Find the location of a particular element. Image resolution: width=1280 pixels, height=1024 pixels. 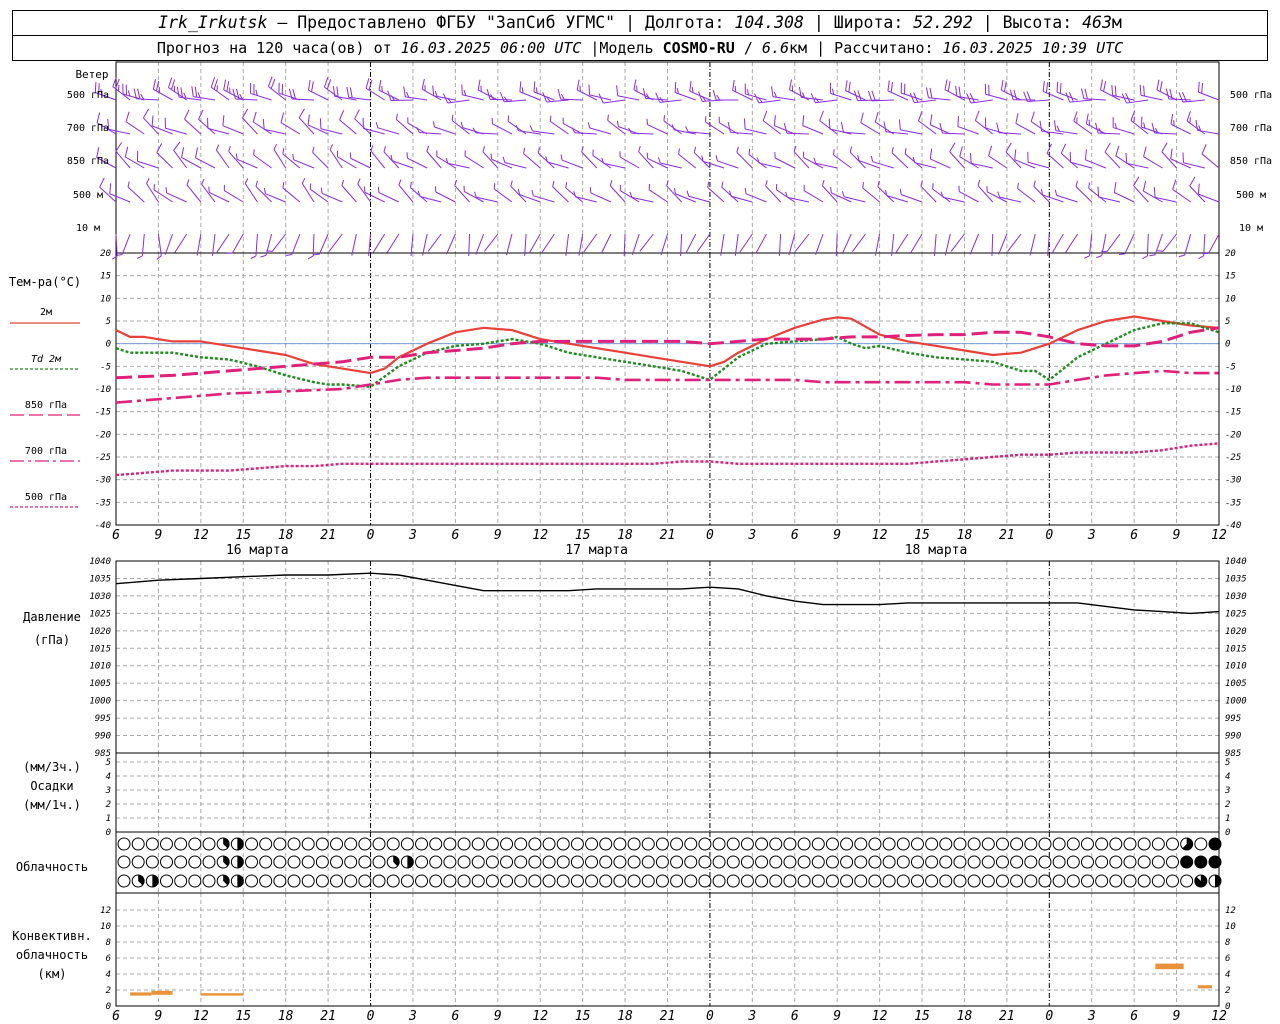

y-tick-label: 1 is located at coordinates (108, 819).